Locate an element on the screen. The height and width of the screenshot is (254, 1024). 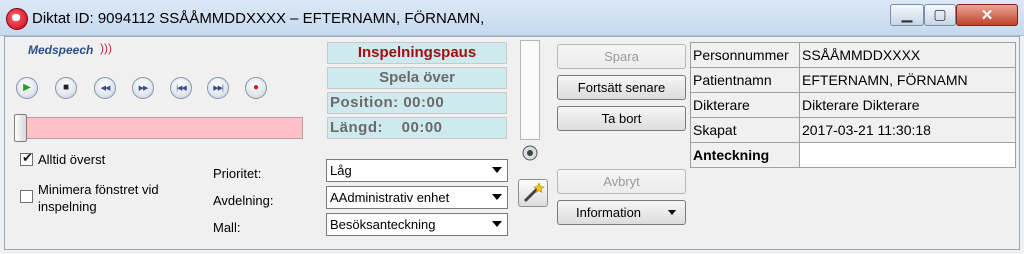
length-readout: Längd: 00:00 is located at coordinates (417, 128).